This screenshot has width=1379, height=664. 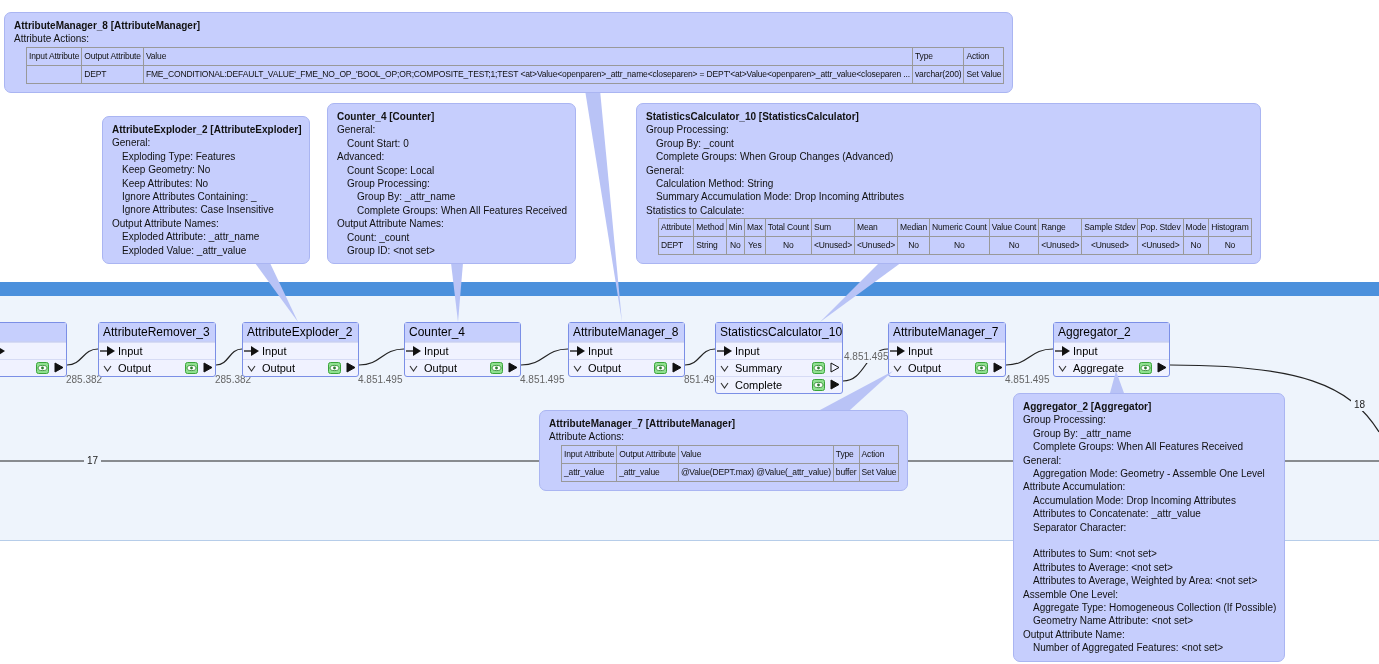 What do you see at coordinates (715, 184) in the screenshot?
I see `tooltip-line: Calculation Method: String` at bounding box center [715, 184].